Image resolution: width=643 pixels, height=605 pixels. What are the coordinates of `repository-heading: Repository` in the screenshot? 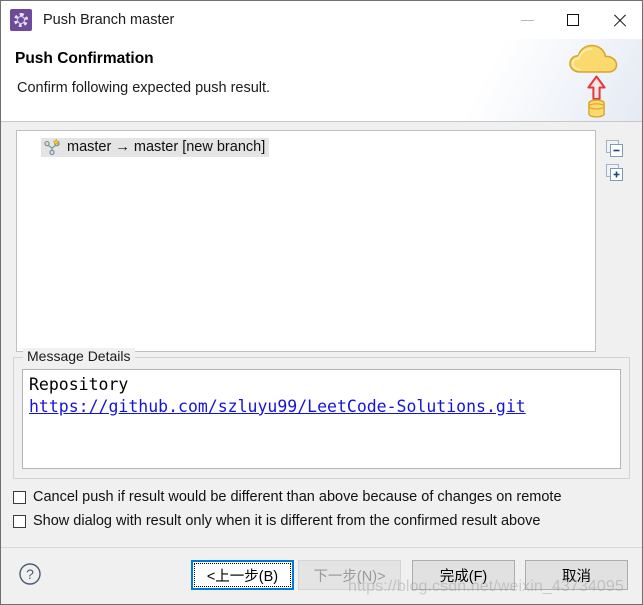 It's located at (79, 384).